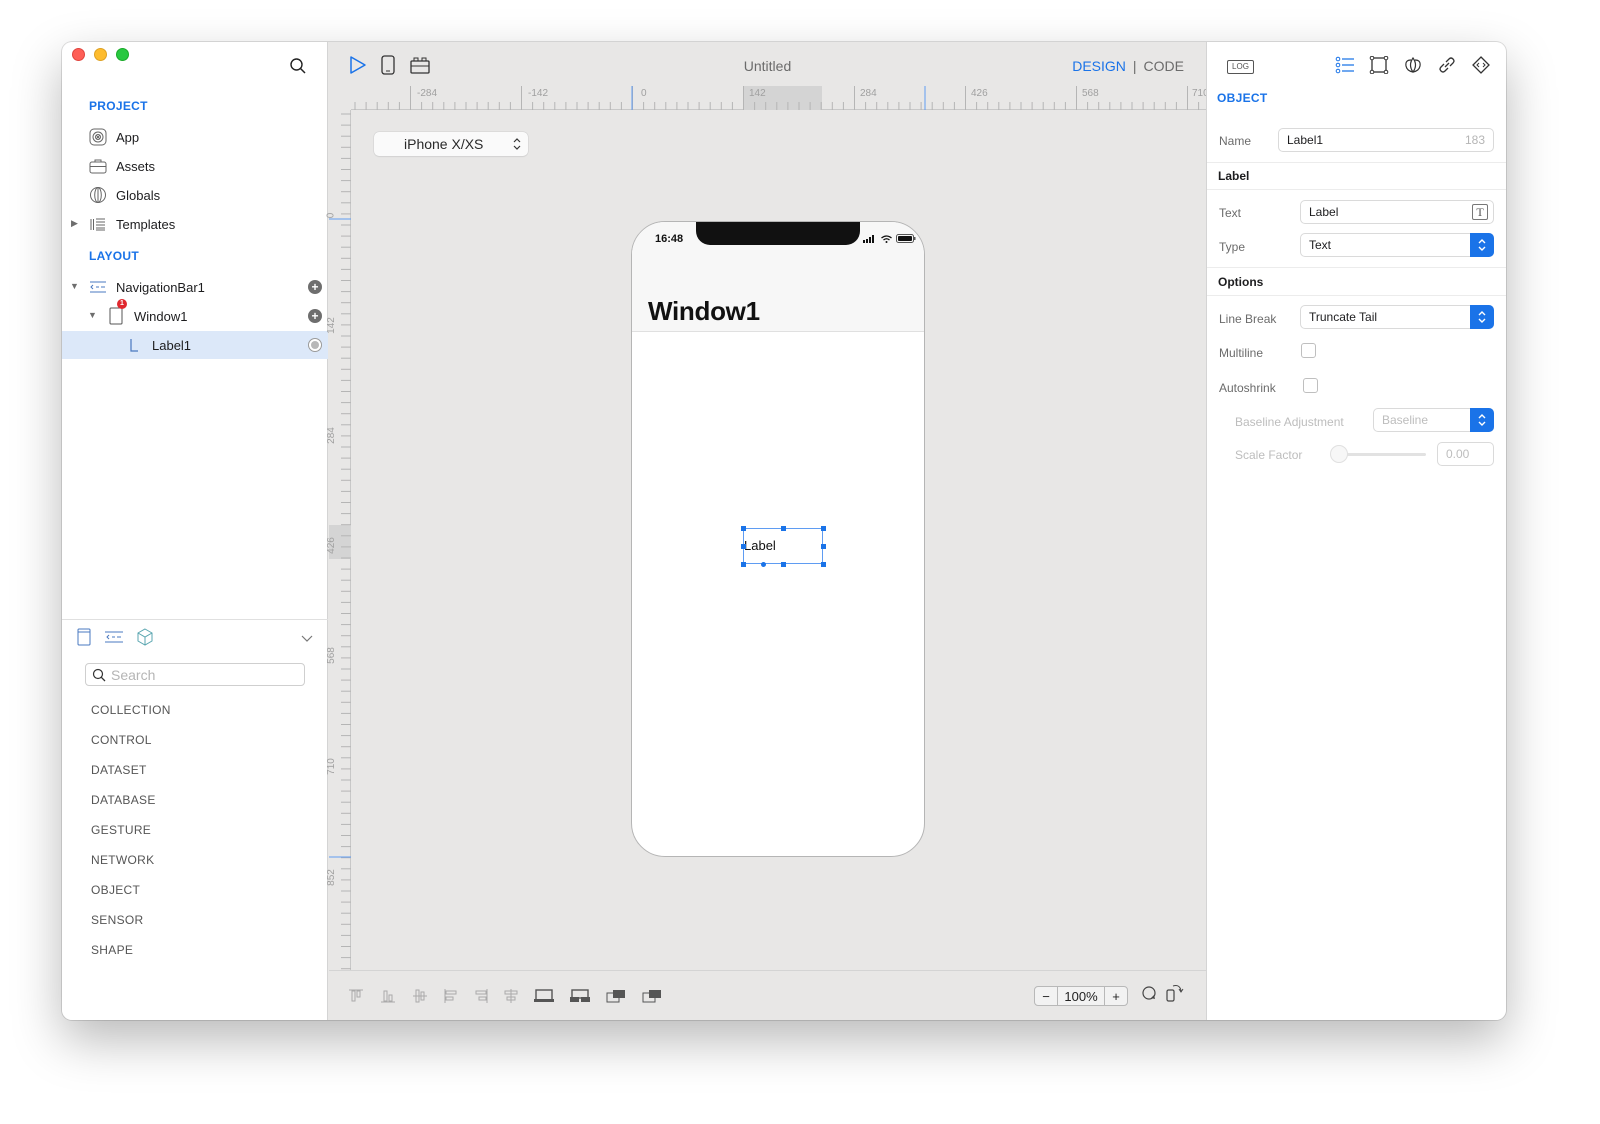 The width and height of the screenshot is (1600, 1124). What do you see at coordinates (511, 998) in the screenshot?
I see `align-horizontal-center-icon` at bounding box center [511, 998].